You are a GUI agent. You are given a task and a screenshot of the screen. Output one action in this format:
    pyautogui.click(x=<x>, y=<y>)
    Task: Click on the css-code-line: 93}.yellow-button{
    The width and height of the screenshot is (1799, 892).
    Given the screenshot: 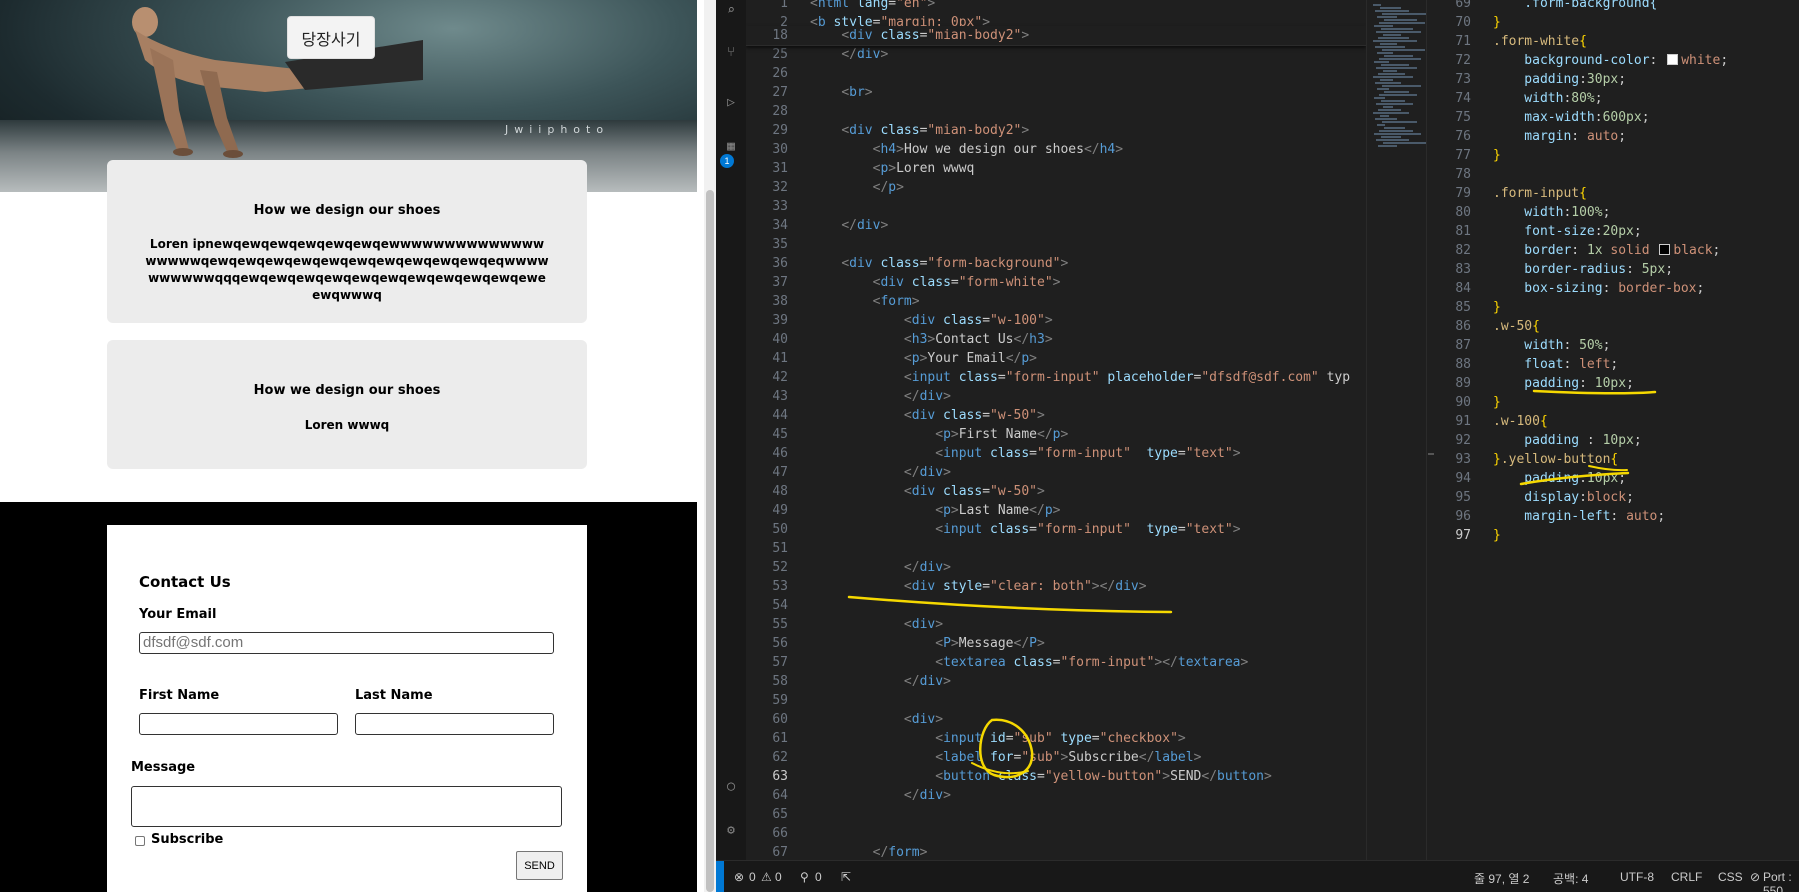 What is the action you would take?
    pyautogui.click(x=1616, y=459)
    